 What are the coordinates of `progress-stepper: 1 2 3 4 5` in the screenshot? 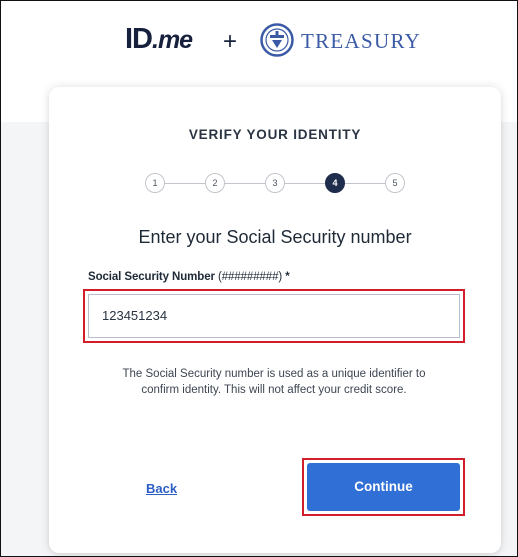 It's located at (275, 184).